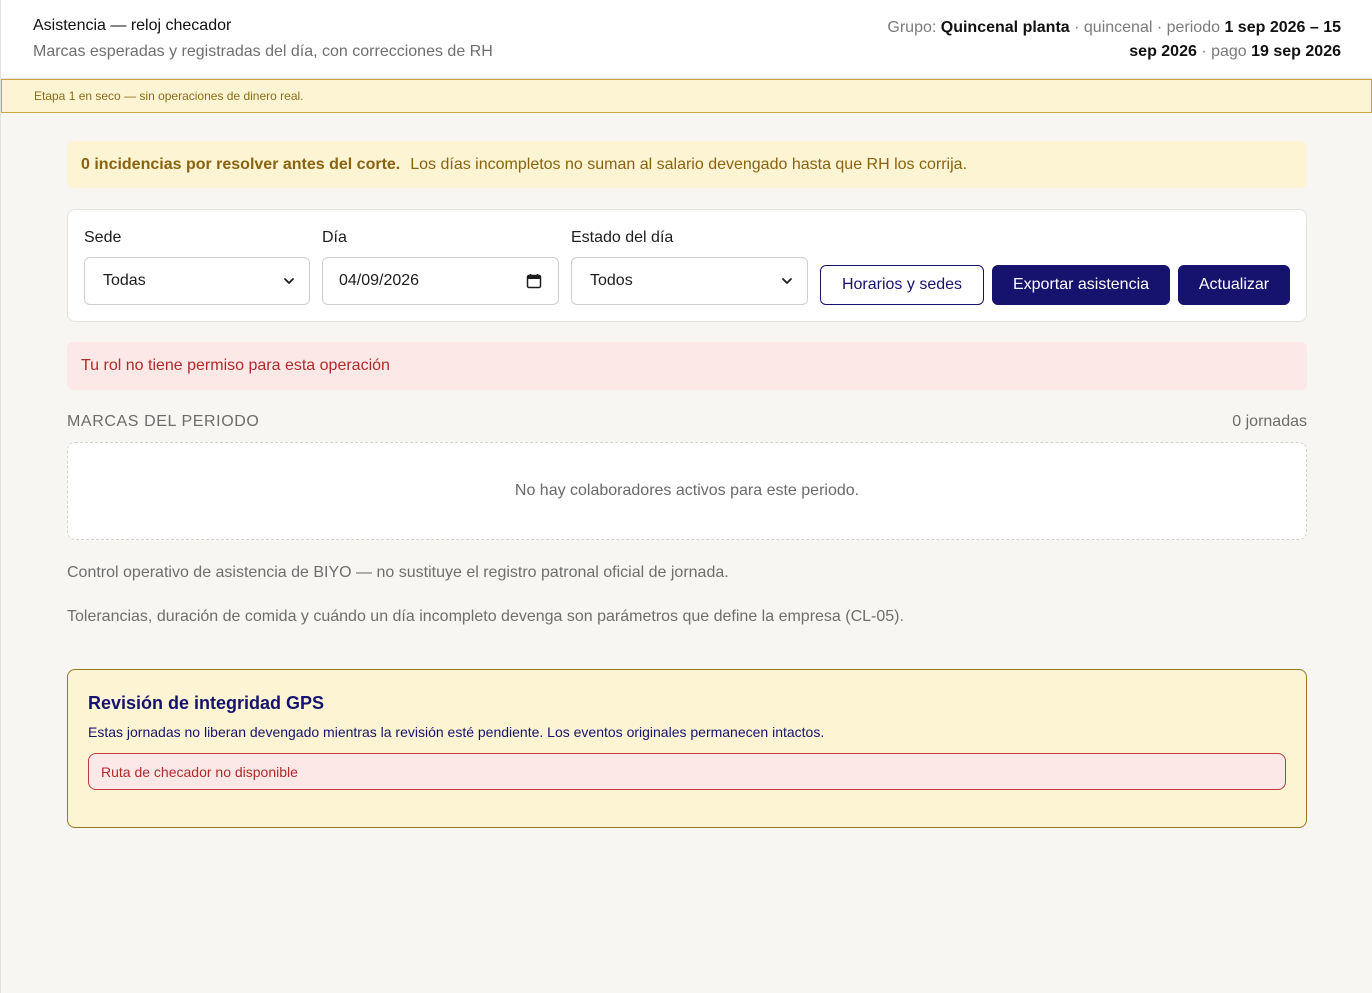 The height and width of the screenshot is (993, 1372). What do you see at coordinates (1269, 421) in the screenshot?
I see `jornadas-count: 0 jornadas` at bounding box center [1269, 421].